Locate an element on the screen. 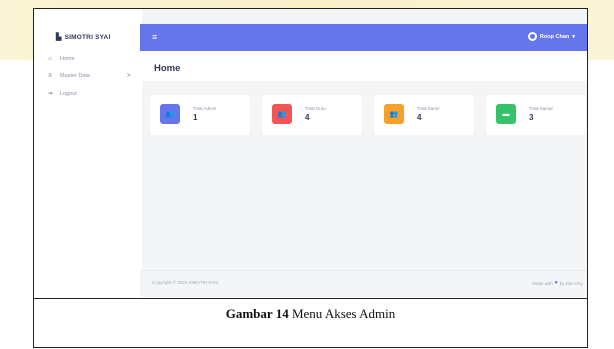 Image resolution: width=614 pixels, height=349 pixels. made-with-author: by Dito Izky is located at coordinates (571, 283).